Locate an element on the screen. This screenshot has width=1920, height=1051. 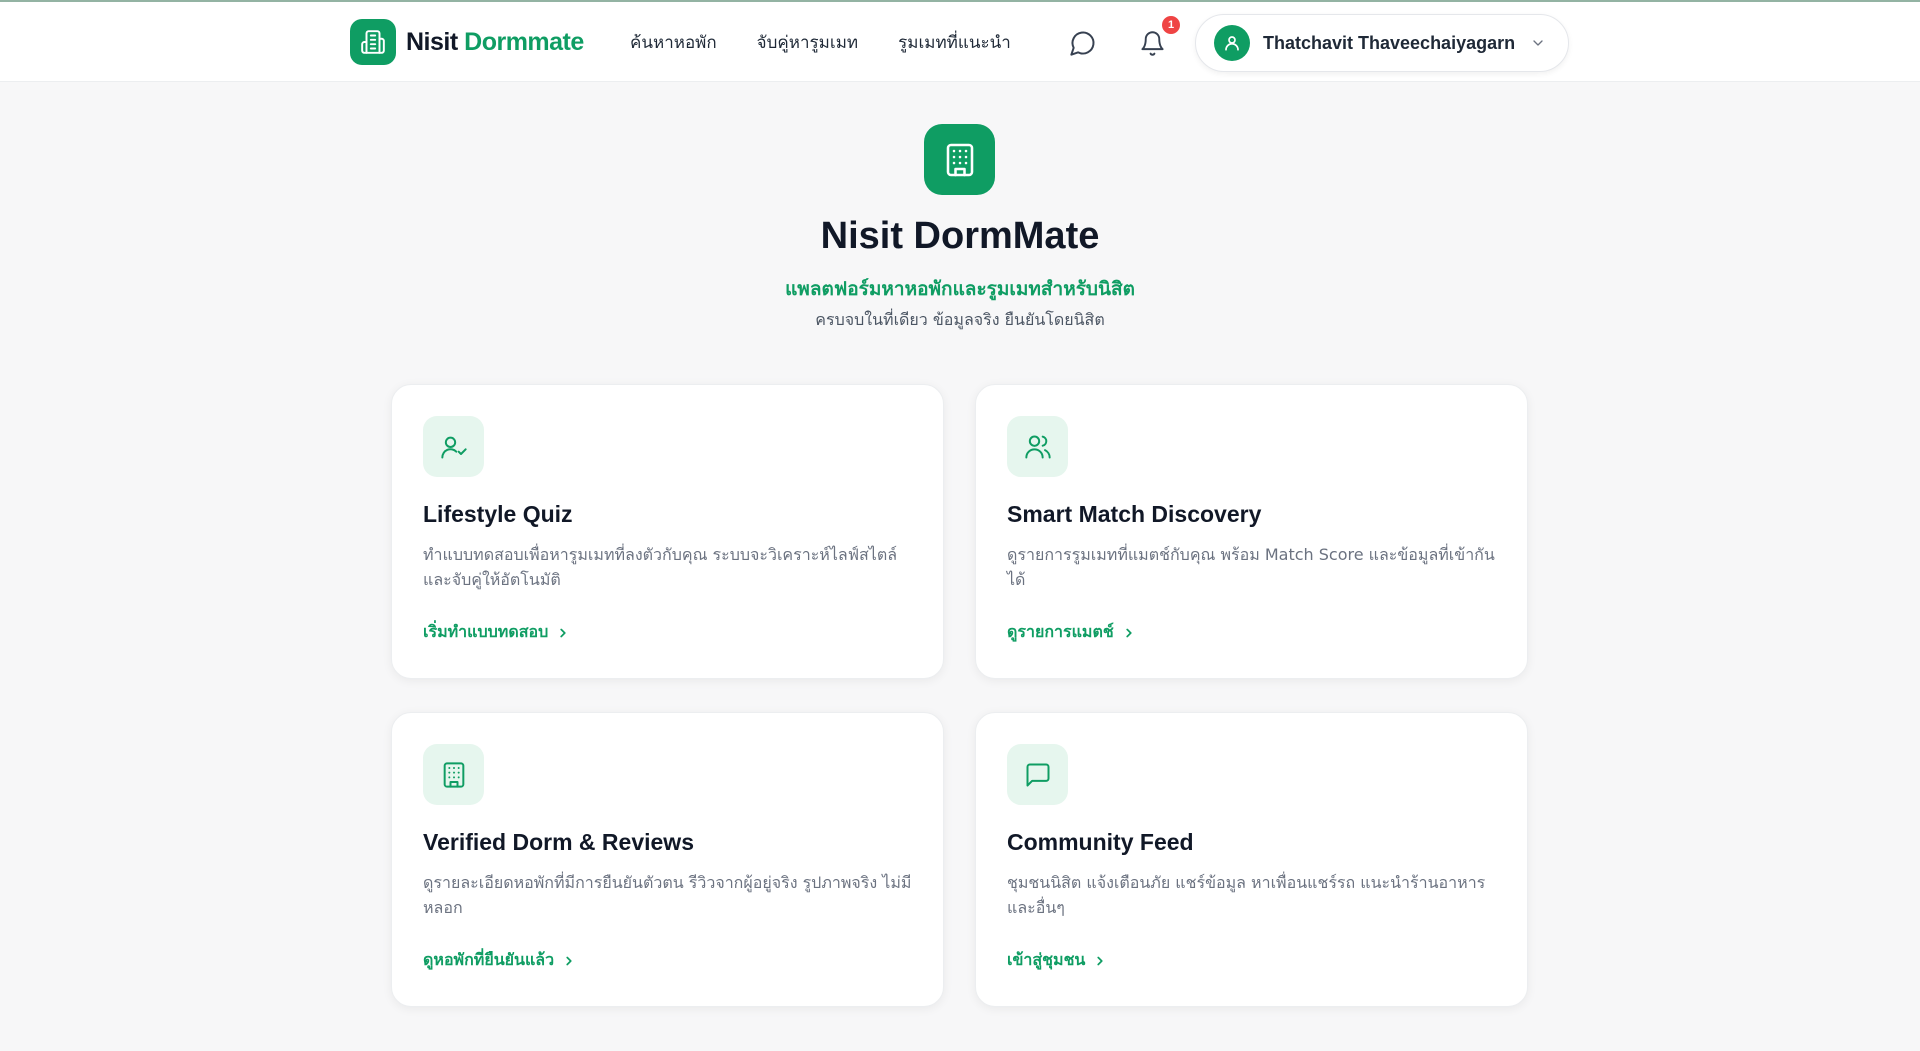
main-nav: ค้นหาหอพัก จับคู่หารูมเมท รูมเมทที่แนะนำ is located at coordinates (840, 42).